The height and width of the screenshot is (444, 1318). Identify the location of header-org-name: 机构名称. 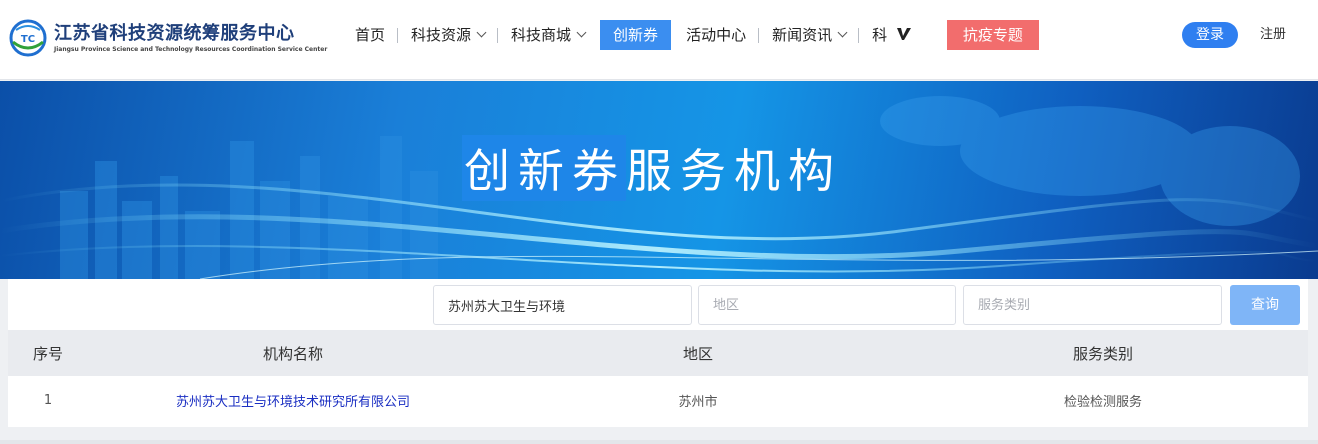
(292, 353).